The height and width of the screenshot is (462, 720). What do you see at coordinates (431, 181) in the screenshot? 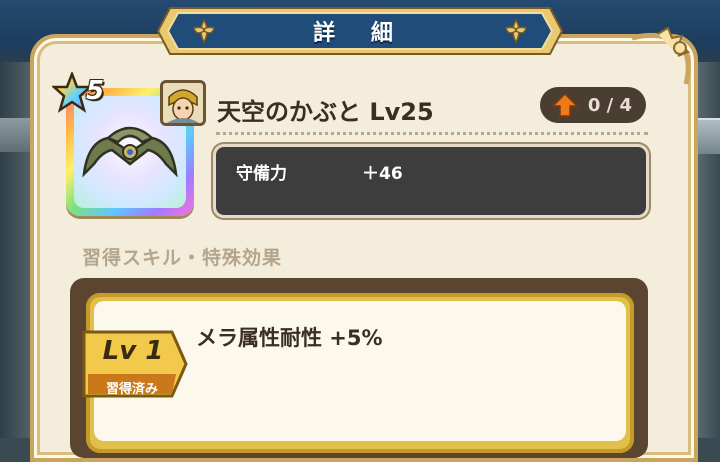
I see `stat-box: 守備力 ＋46` at bounding box center [431, 181].